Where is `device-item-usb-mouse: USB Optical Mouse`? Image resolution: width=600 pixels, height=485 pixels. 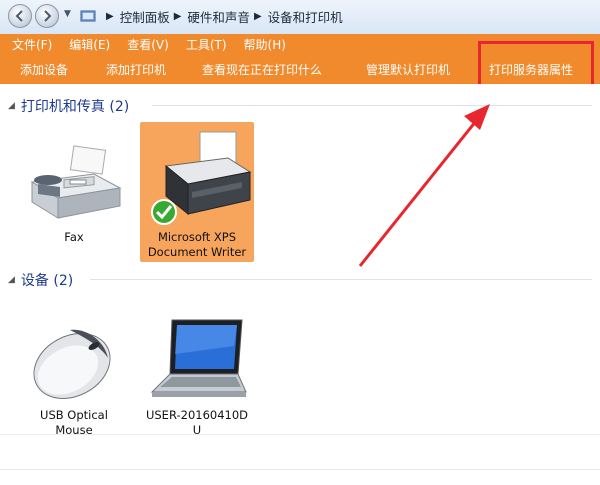 device-item-usb-mouse: USB Optical Mouse is located at coordinates (74, 377).